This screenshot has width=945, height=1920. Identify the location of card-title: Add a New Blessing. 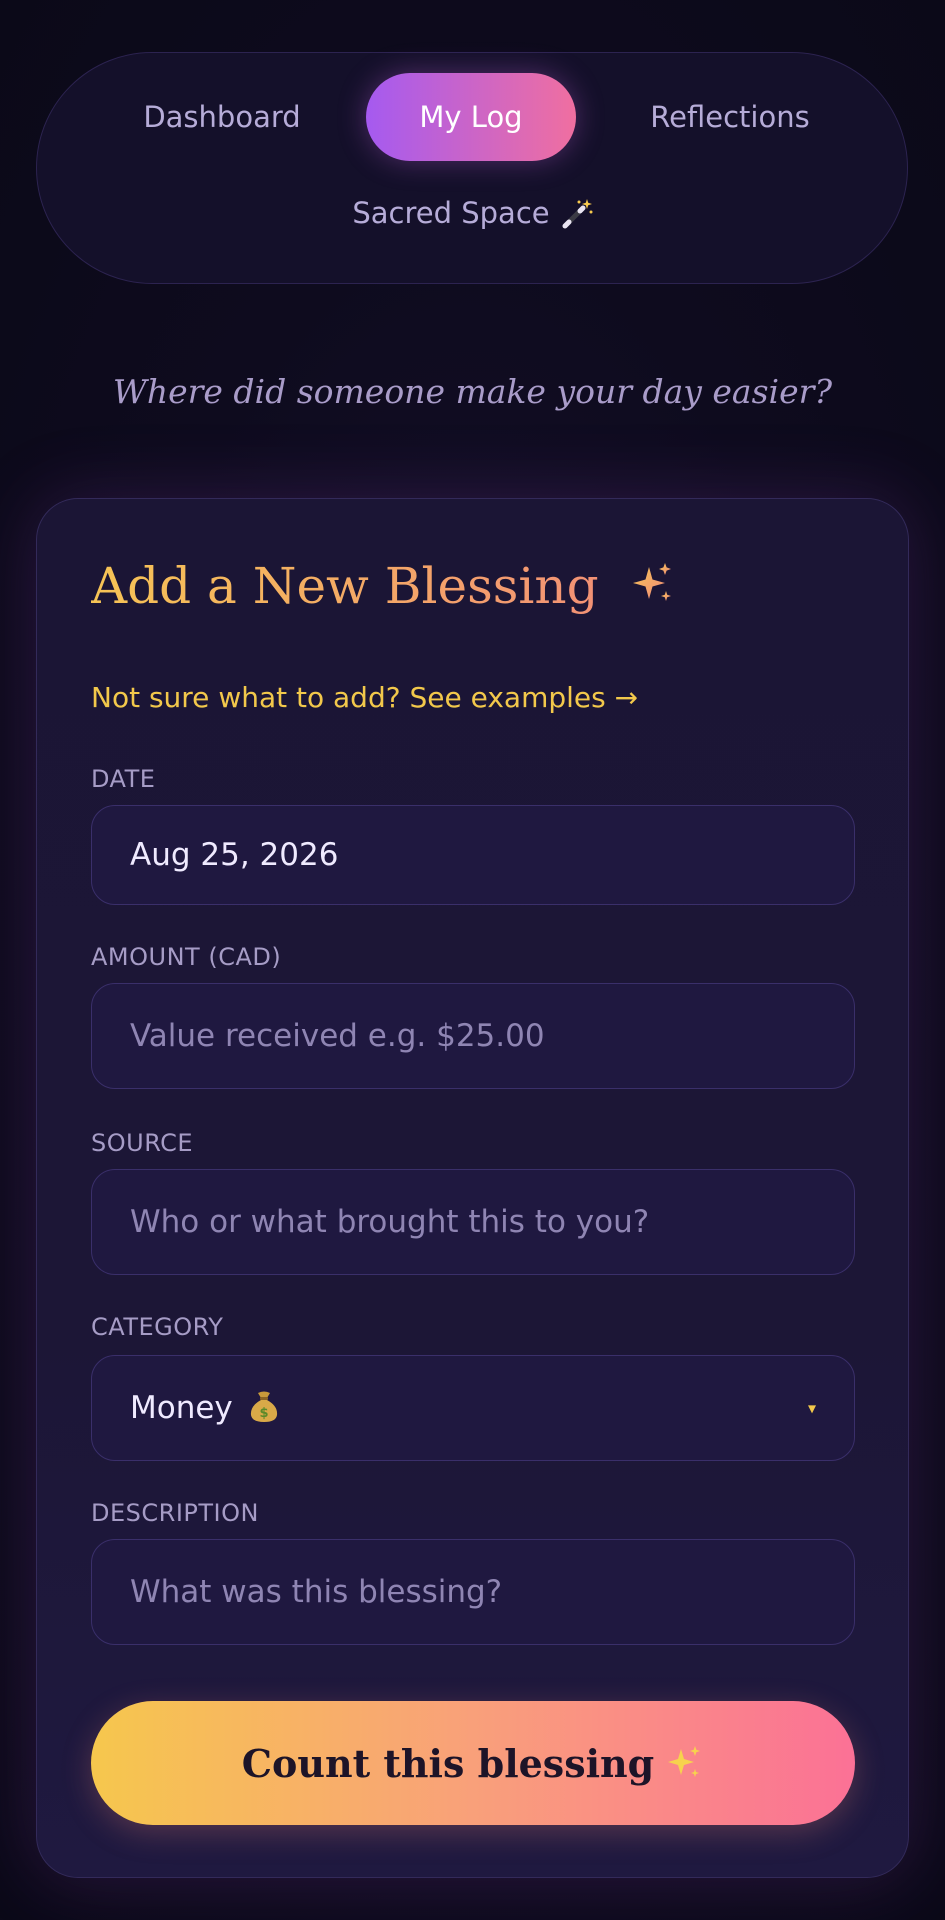
(384, 586).